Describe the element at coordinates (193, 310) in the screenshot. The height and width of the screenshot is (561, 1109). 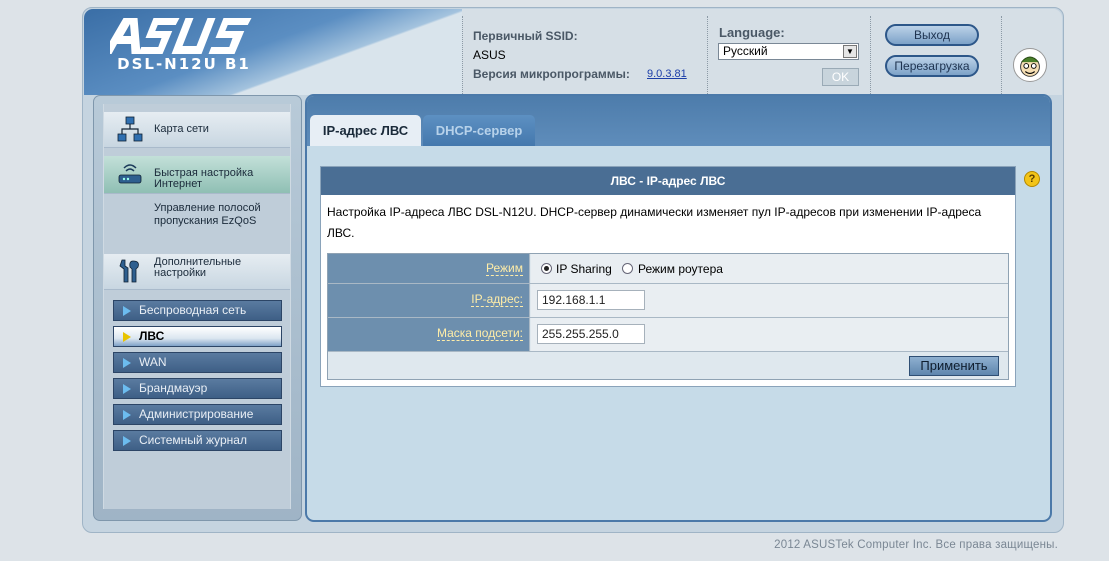
I see `sidebar-subitem-label: Беспроводная сеть` at that location.